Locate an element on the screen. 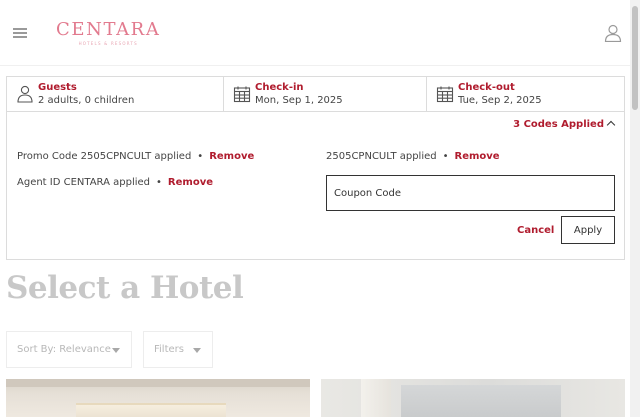 The width and height of the screenshot is (640, 417). guests-value: 2 adults, 0 children is located at coordinates (86, 100).